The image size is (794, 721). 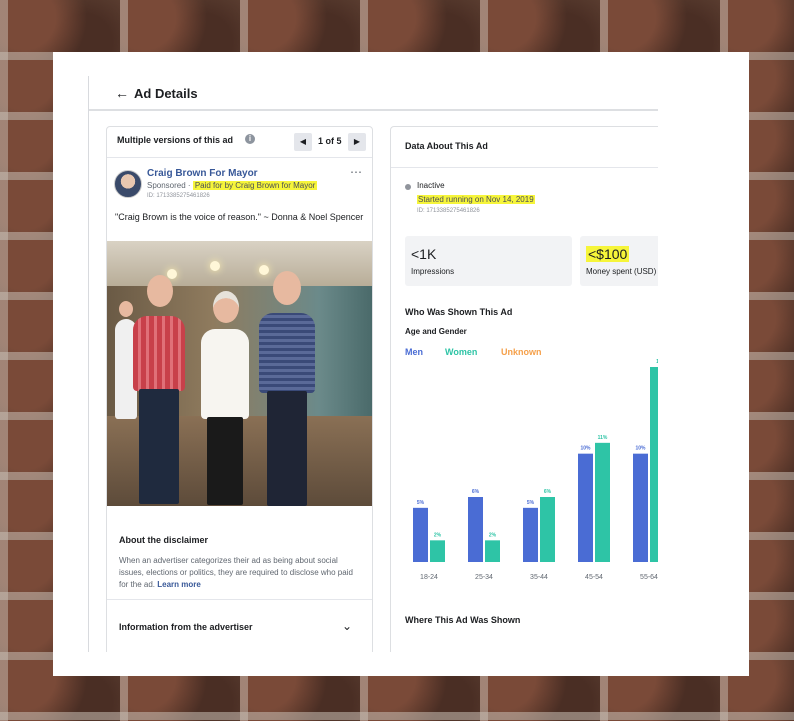 I want to click on money-spent-value: <$100, so click(x=608, y=254).